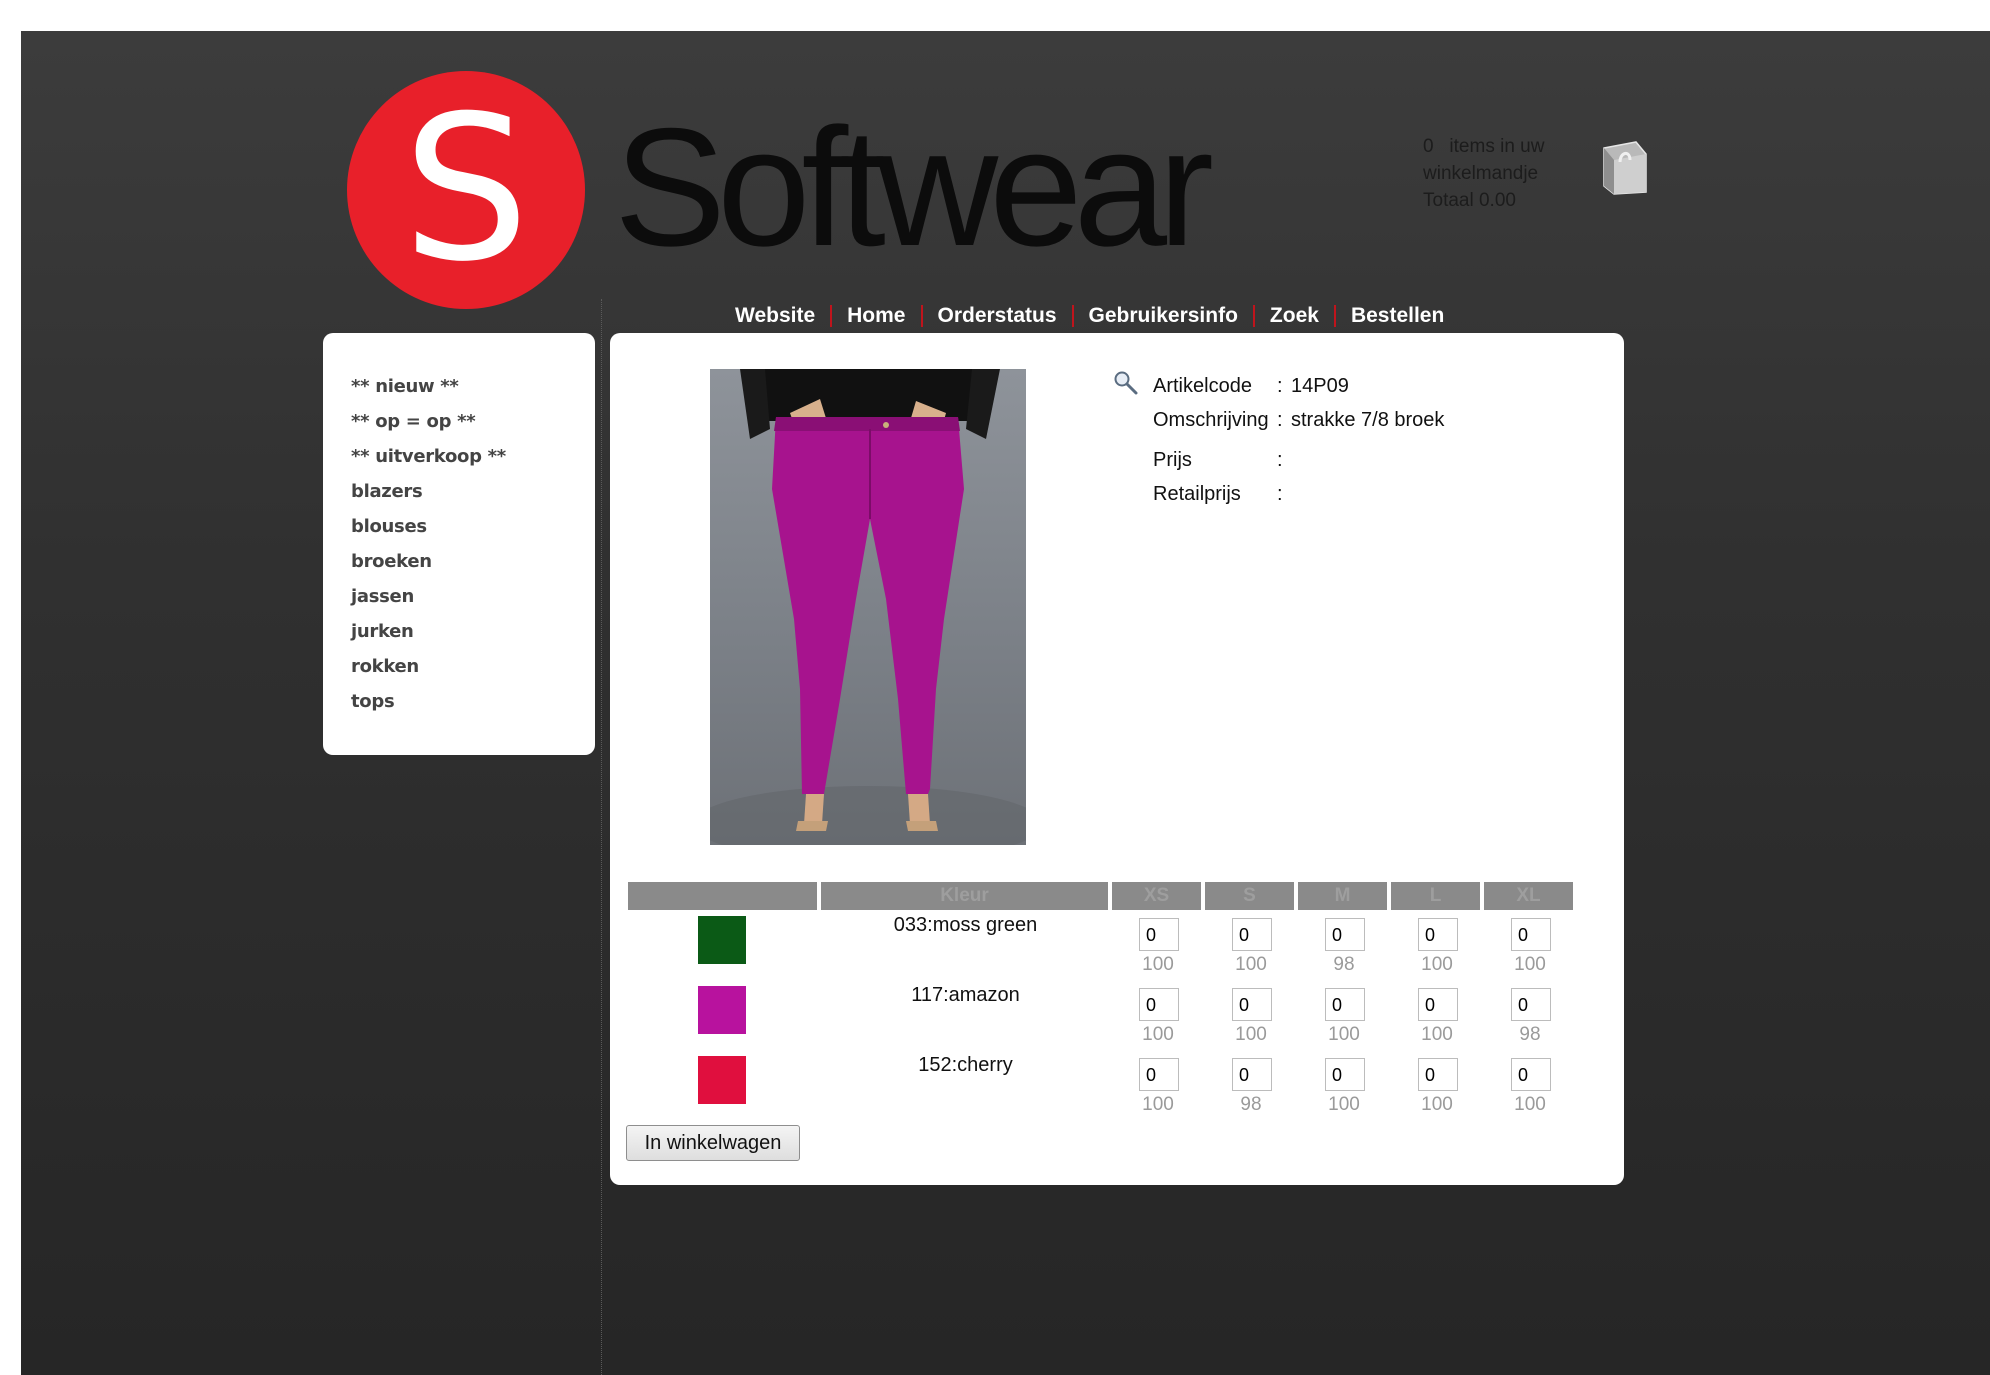 This screenshot has height=1375, width=1990. I want to click on category-tops: tops, so click(428, 709).